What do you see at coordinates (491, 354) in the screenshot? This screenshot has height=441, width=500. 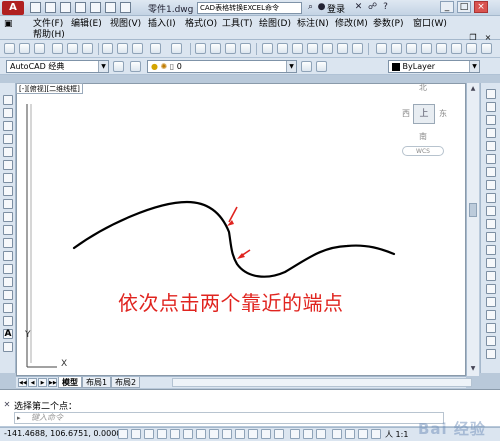 I see `modify-extra-3-icon` at bounding box center [491, 354].